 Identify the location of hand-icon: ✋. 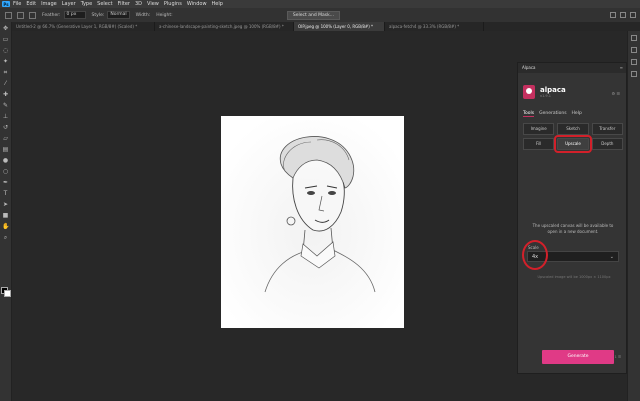
(5, 226).